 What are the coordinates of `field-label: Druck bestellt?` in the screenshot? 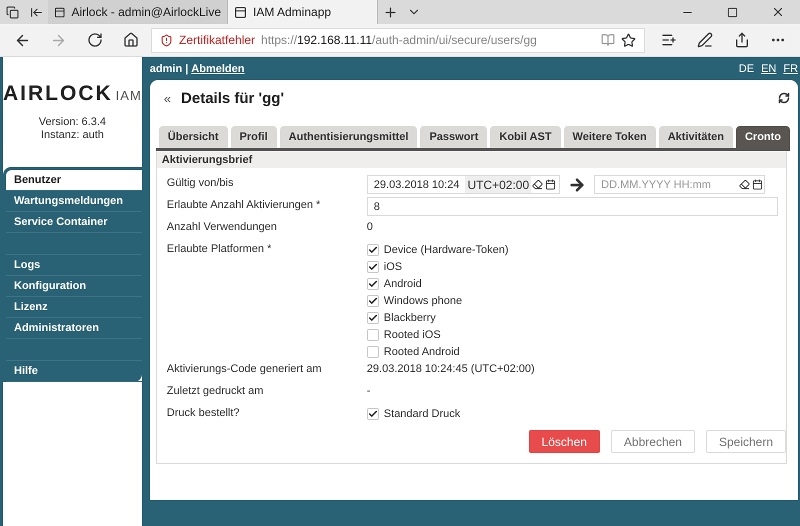 It's located at (203, 412).